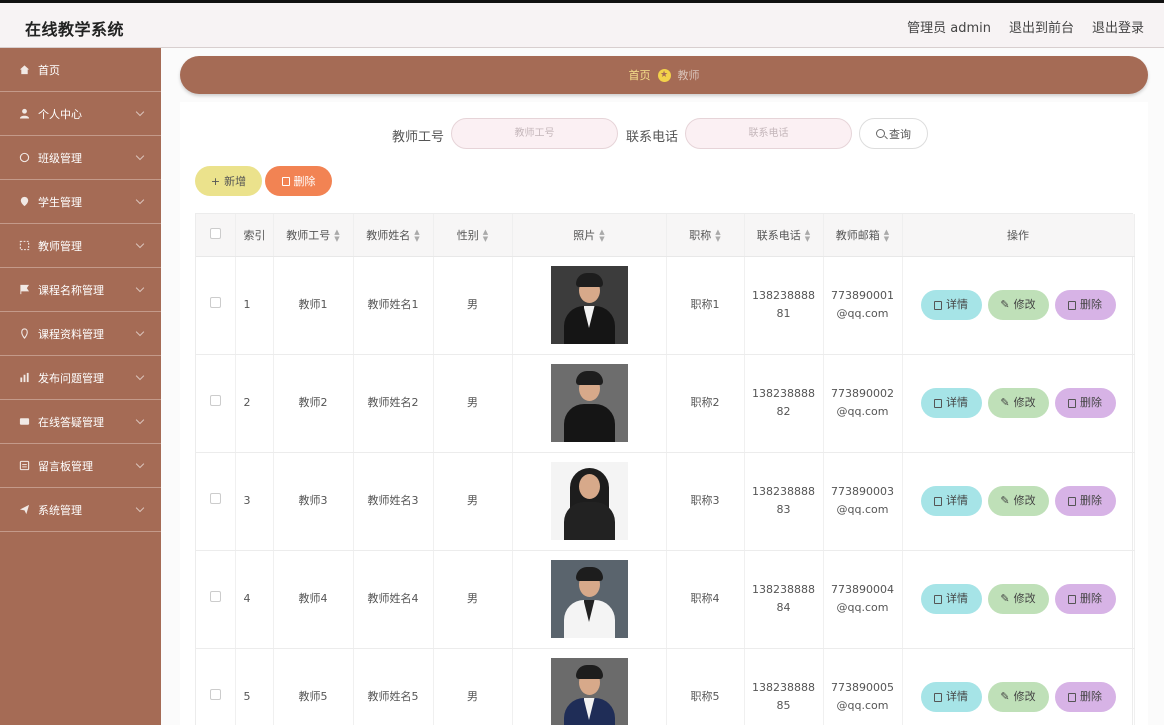  Describe the element at coordinates (893, 133) in the screenshot. I see `query-button: 查询` at that location.